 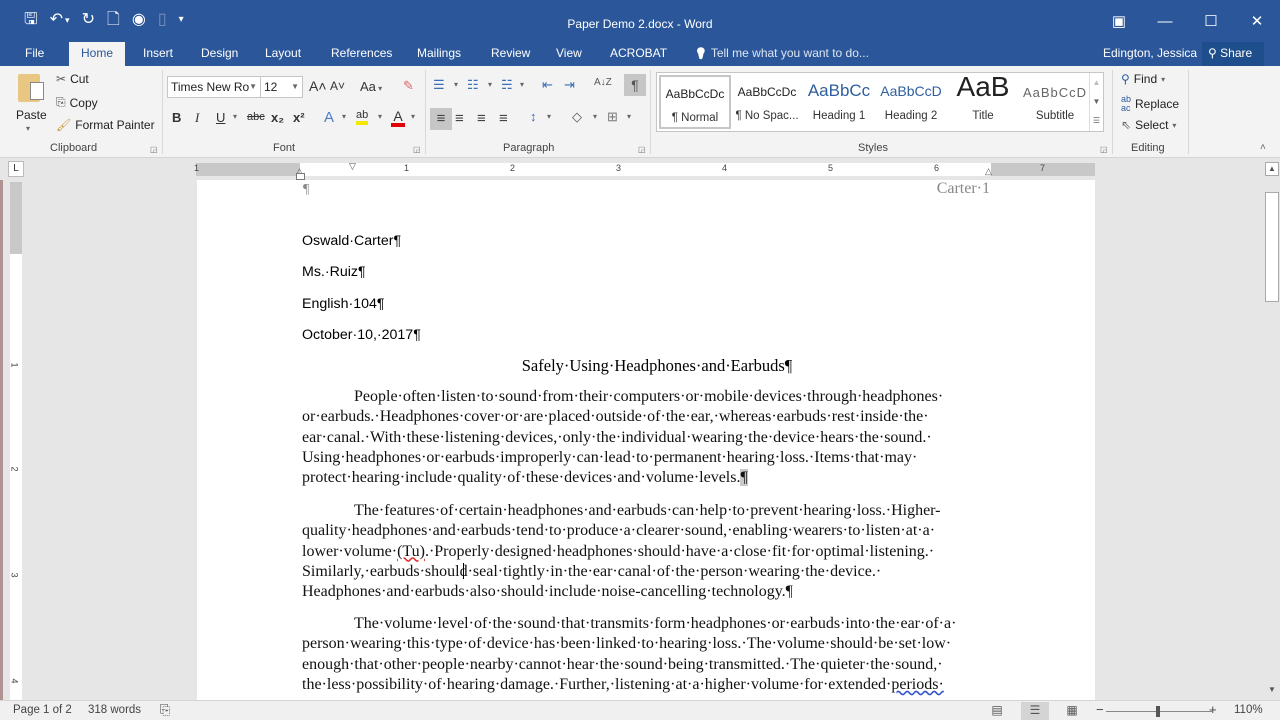 I want to click on more-styles-icon: ☰, so click(x=1096, y=120).